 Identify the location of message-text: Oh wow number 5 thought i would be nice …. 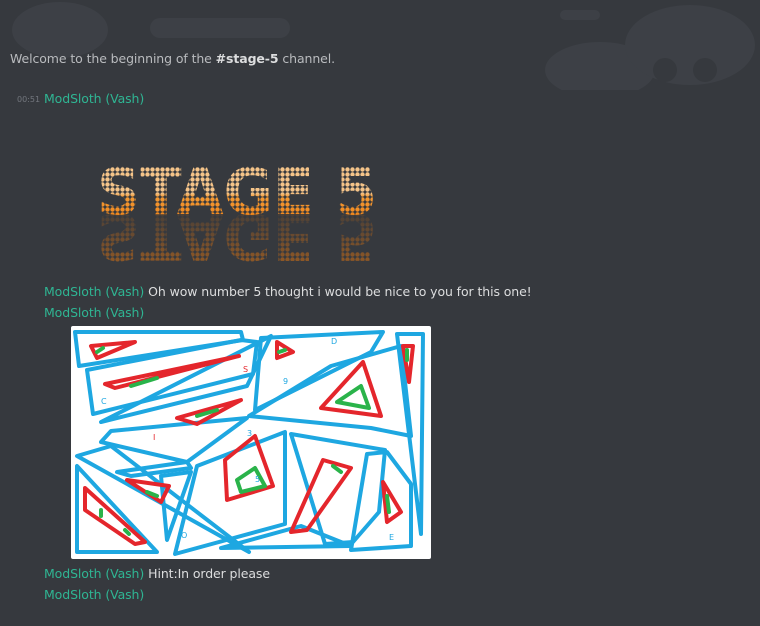
(340, 291).